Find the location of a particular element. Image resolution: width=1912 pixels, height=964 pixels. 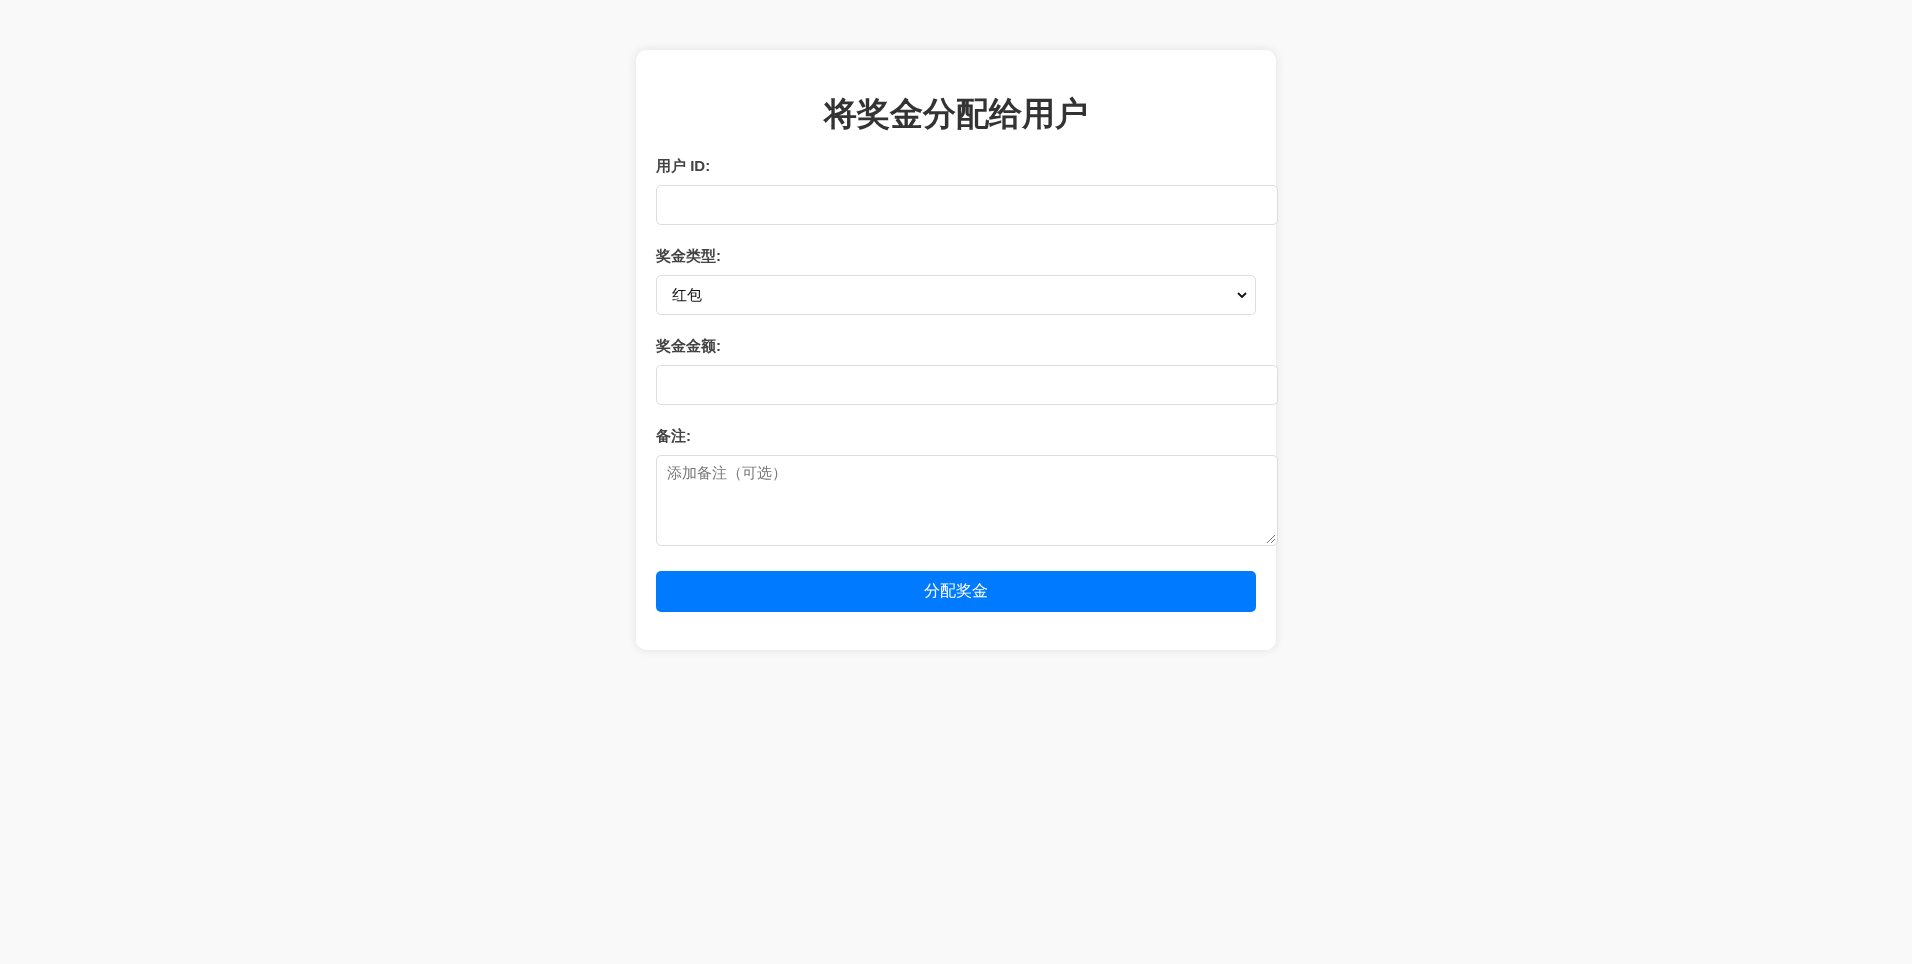

resize-grip-icon is located at coordinates (1271, 539).